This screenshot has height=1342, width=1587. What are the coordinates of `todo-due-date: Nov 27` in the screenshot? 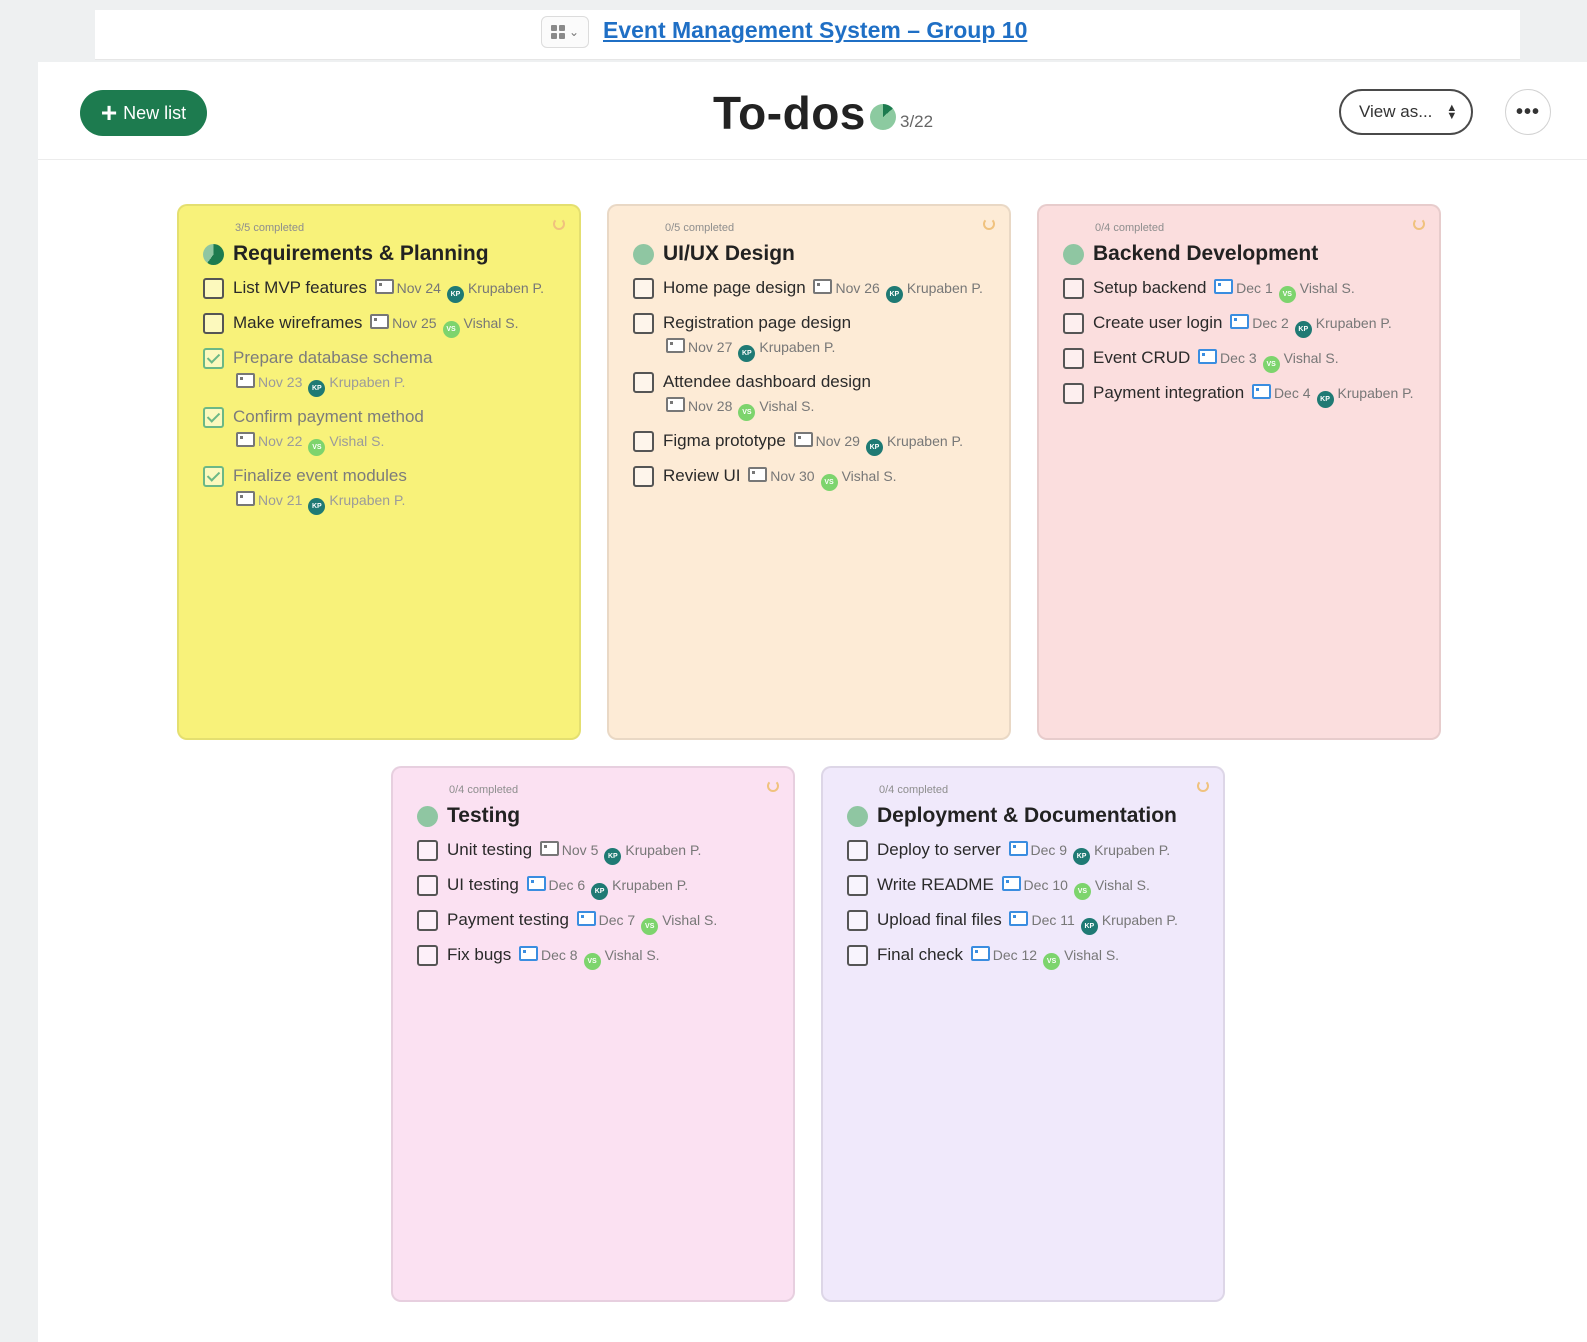 It's located at (710, 347).